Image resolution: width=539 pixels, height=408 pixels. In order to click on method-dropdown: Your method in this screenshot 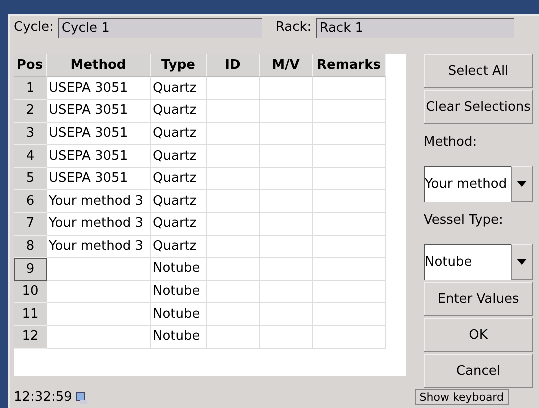, I will do `click(467, 184)`.